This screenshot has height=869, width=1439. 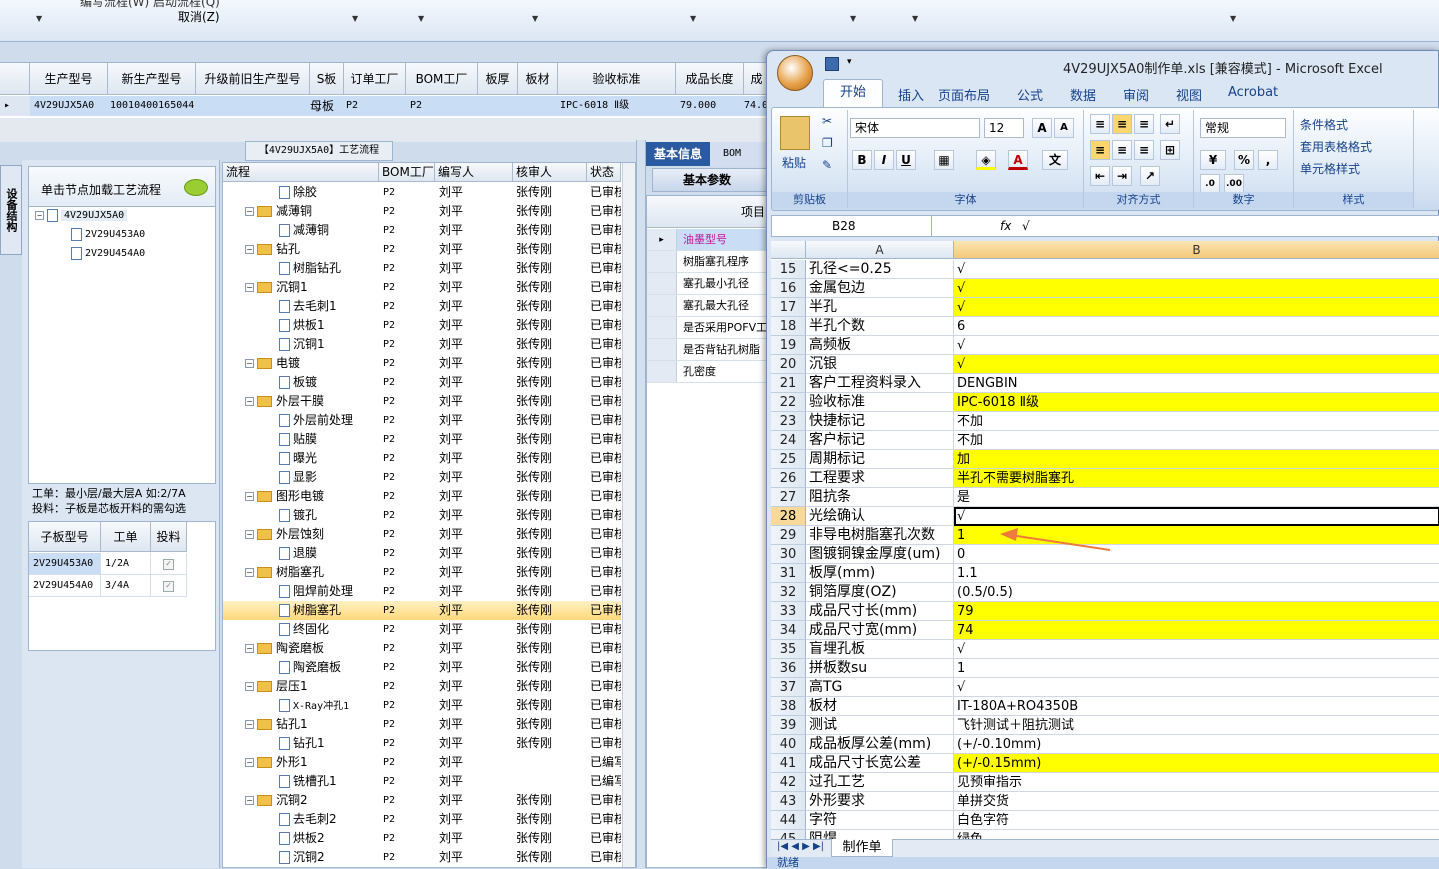 What do you see at coordinates (880, 478) in the screenshot?
I see `cell-a: 工程要求` at bounding box center [880, 478].